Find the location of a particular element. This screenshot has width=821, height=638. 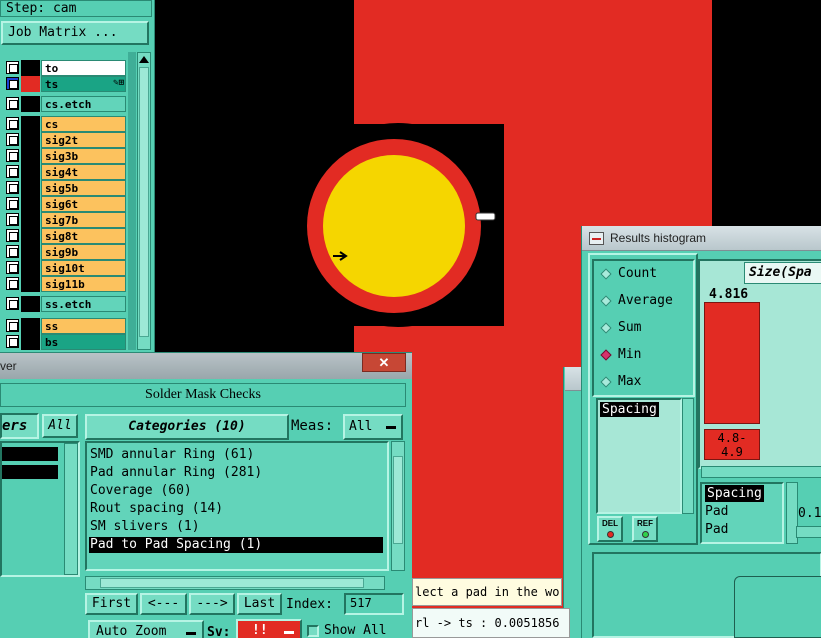

category-item: Rout spacing (14) is located at coordinates (236, 509).